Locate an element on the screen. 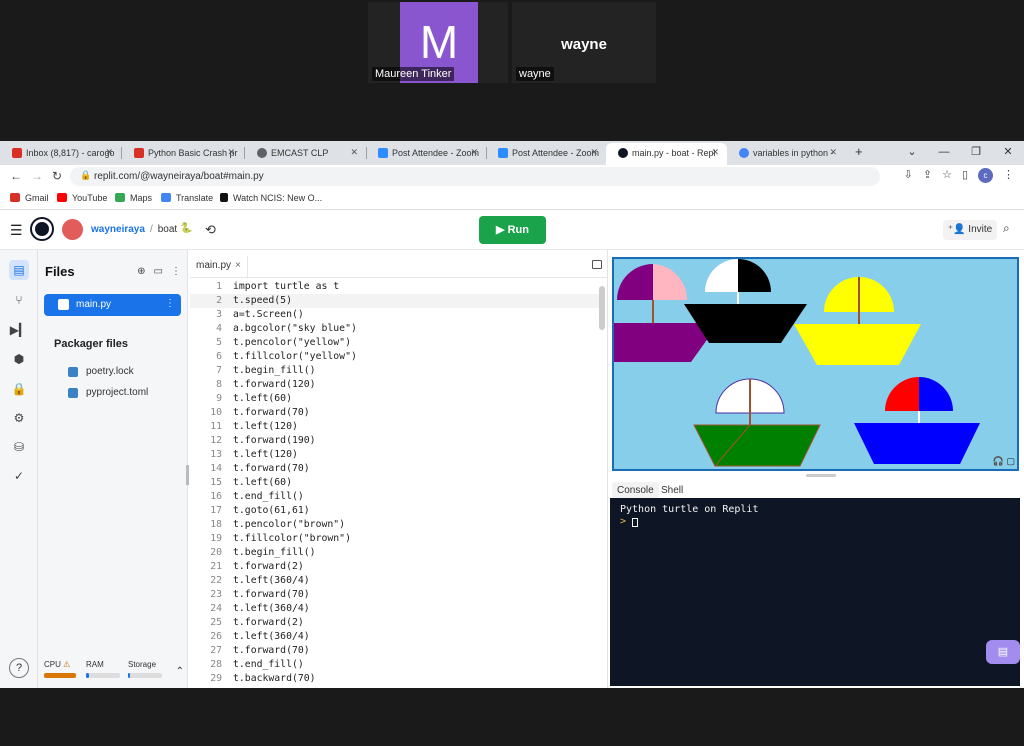 The width and height of the screenshot is (1024, 746). bookmark-star-icon: ☆ is located at coordinates (947, 174).